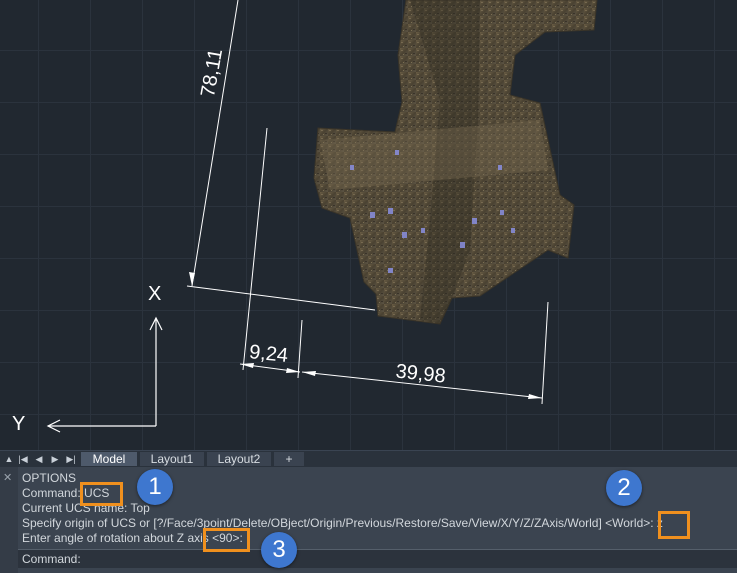 This screenshot has width=737, height=573. What do you see at coordinates (18, 424) in the screenshot?
I see `ucs-y-label: Y` at bounding box center [18, 424].